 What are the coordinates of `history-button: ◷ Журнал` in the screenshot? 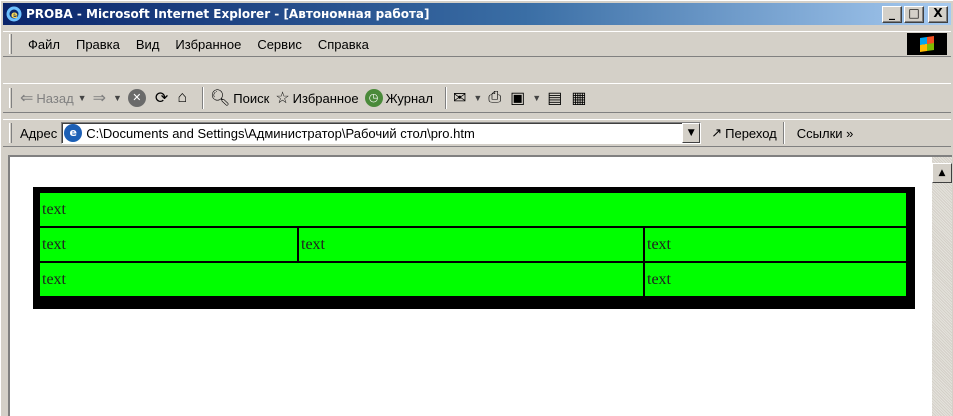 It's located at (398, 98).